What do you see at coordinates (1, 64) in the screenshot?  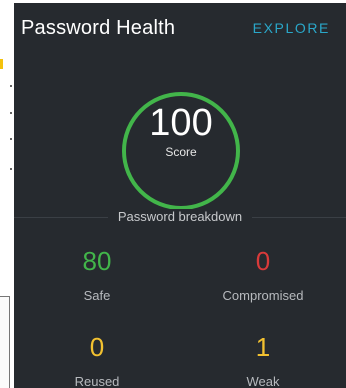 I see `highlight-marker` at bounding box center [1, 64].